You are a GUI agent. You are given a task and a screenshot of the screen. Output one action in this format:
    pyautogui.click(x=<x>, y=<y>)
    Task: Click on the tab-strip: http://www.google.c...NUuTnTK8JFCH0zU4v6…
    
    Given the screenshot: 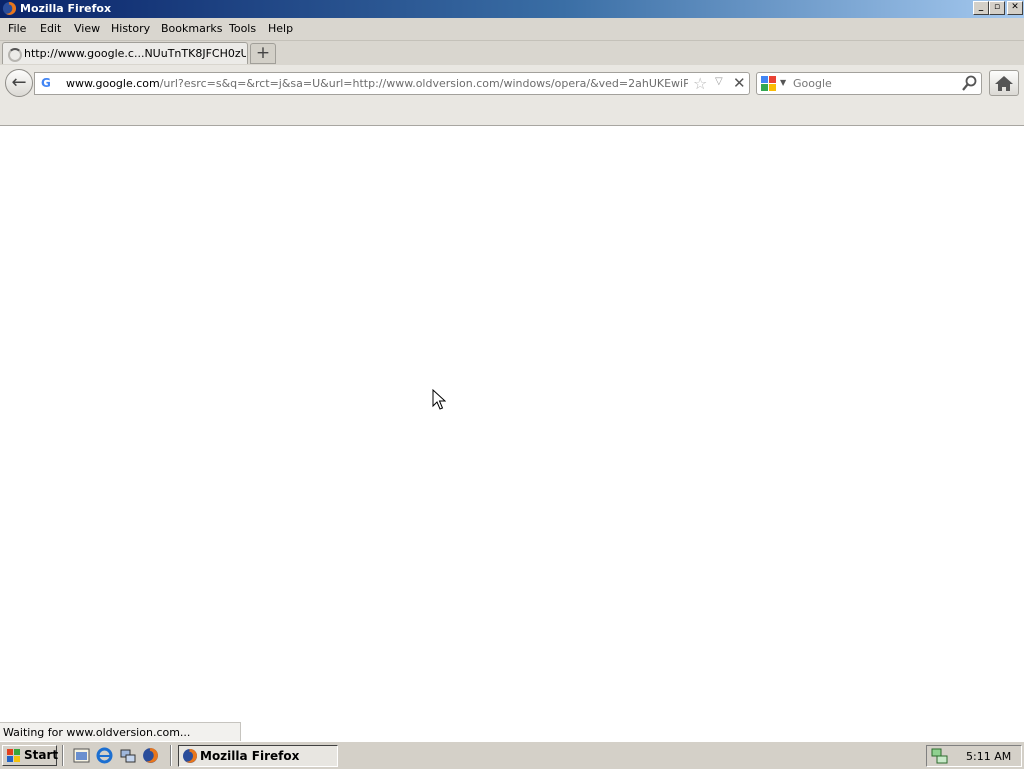 What is the action you would take?
    pyautogui.click(x=512, y=53)
    